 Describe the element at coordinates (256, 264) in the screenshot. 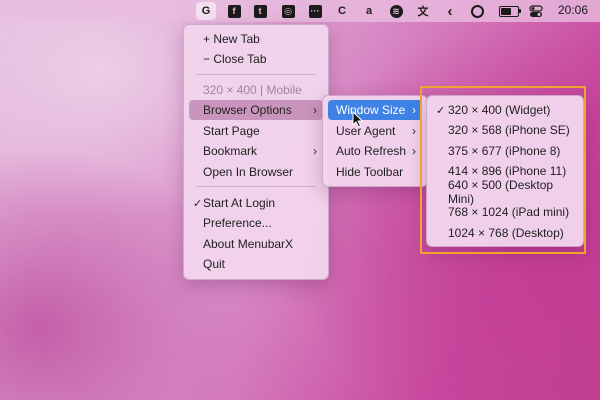

I see `quit-item: Quit` at that location.